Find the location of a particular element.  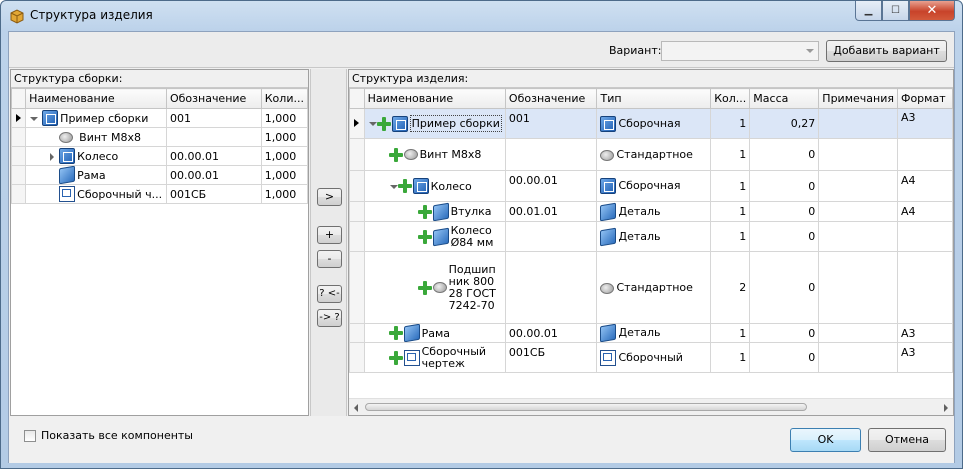

table-row: Втулка 00.01.01 Деталь 1 0 А4 is located at coordinates (651, 211).